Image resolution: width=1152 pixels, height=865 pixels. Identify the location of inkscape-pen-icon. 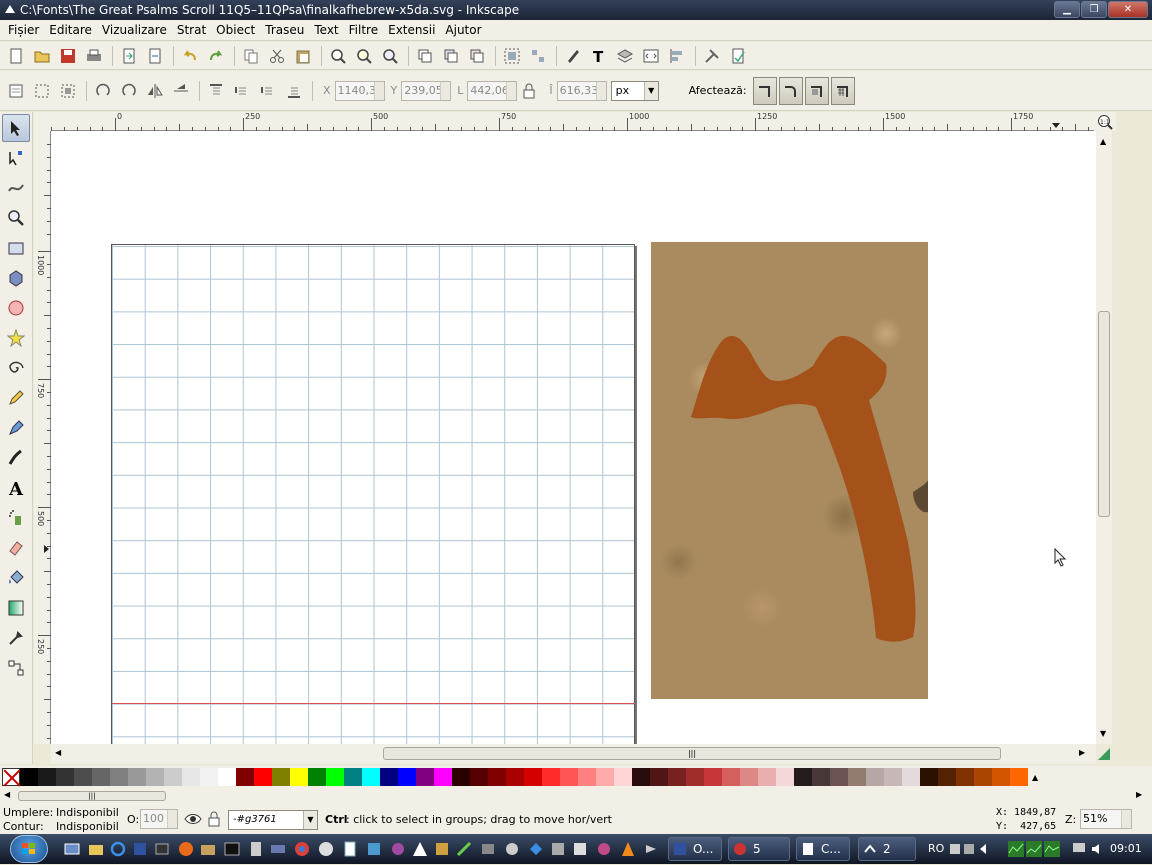
(464, 849).